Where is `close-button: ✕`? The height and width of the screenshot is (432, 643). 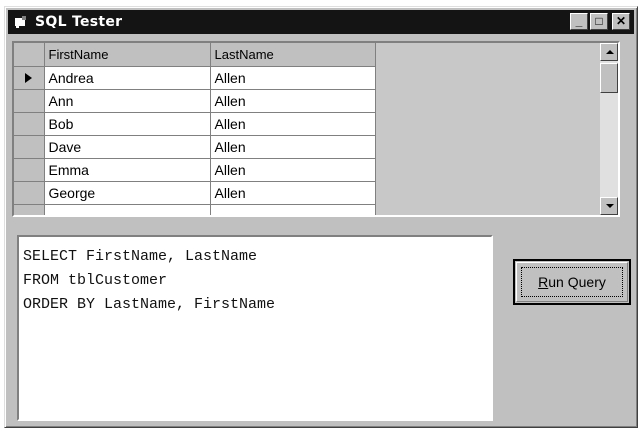 close-button: ✕ is located at coordinates (621, 21).